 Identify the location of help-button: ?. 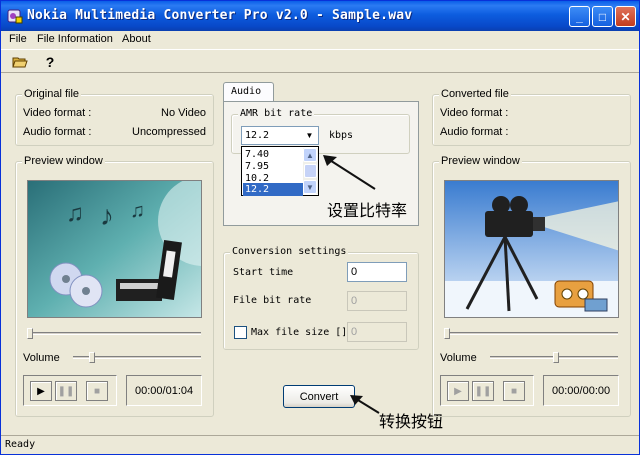
(50, 62).